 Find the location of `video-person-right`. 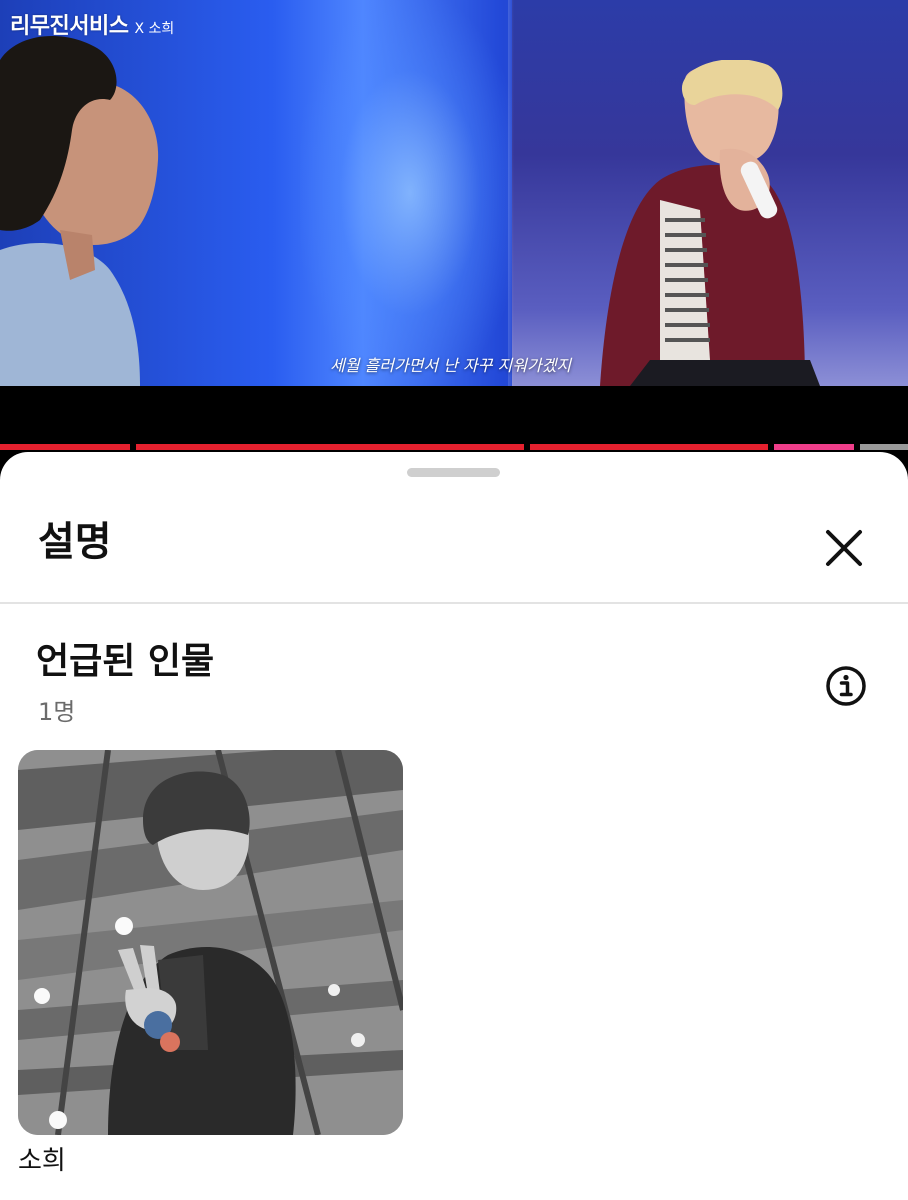

video-person-right is located at coordinates (710, 223).